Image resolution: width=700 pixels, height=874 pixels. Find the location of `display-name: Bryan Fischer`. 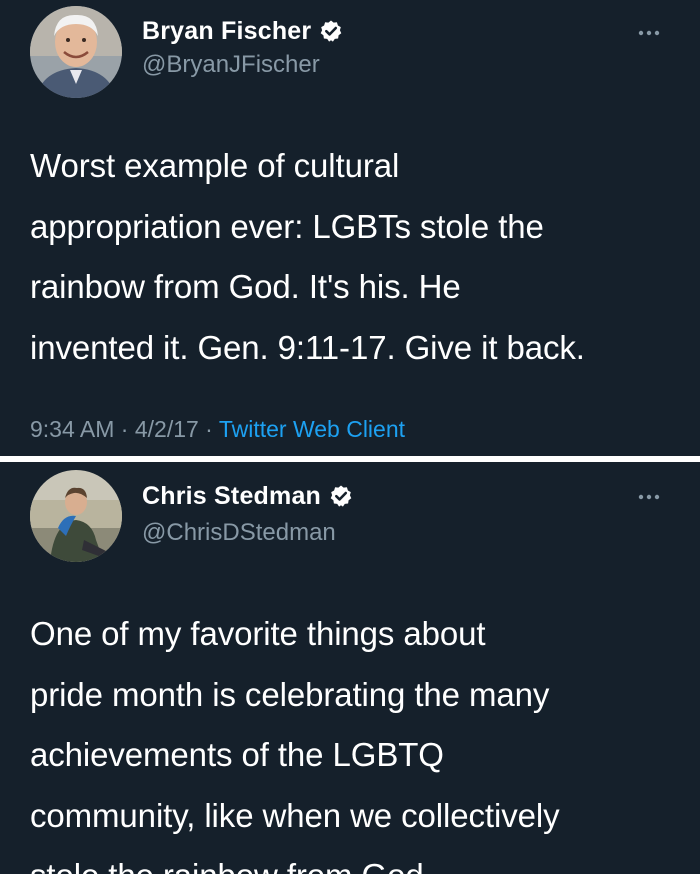

display-name: Bryan Fischer is located at coordinates (226, 31).